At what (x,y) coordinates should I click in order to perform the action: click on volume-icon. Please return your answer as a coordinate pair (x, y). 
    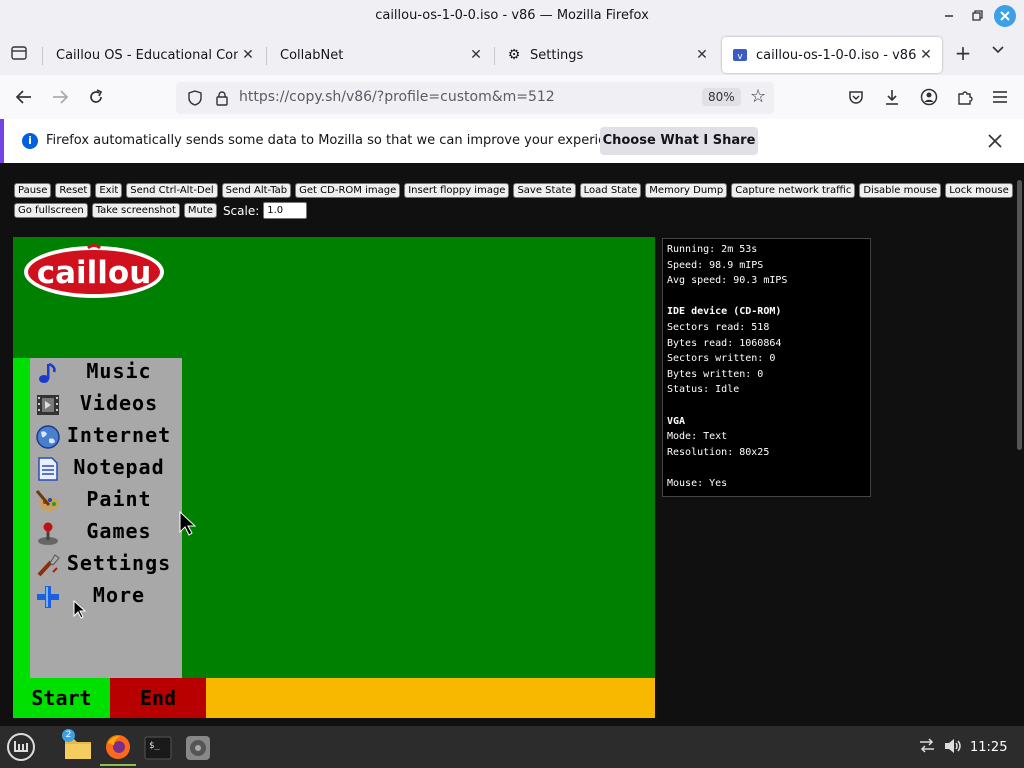
    Looking at the image, I should click on (953, 748).